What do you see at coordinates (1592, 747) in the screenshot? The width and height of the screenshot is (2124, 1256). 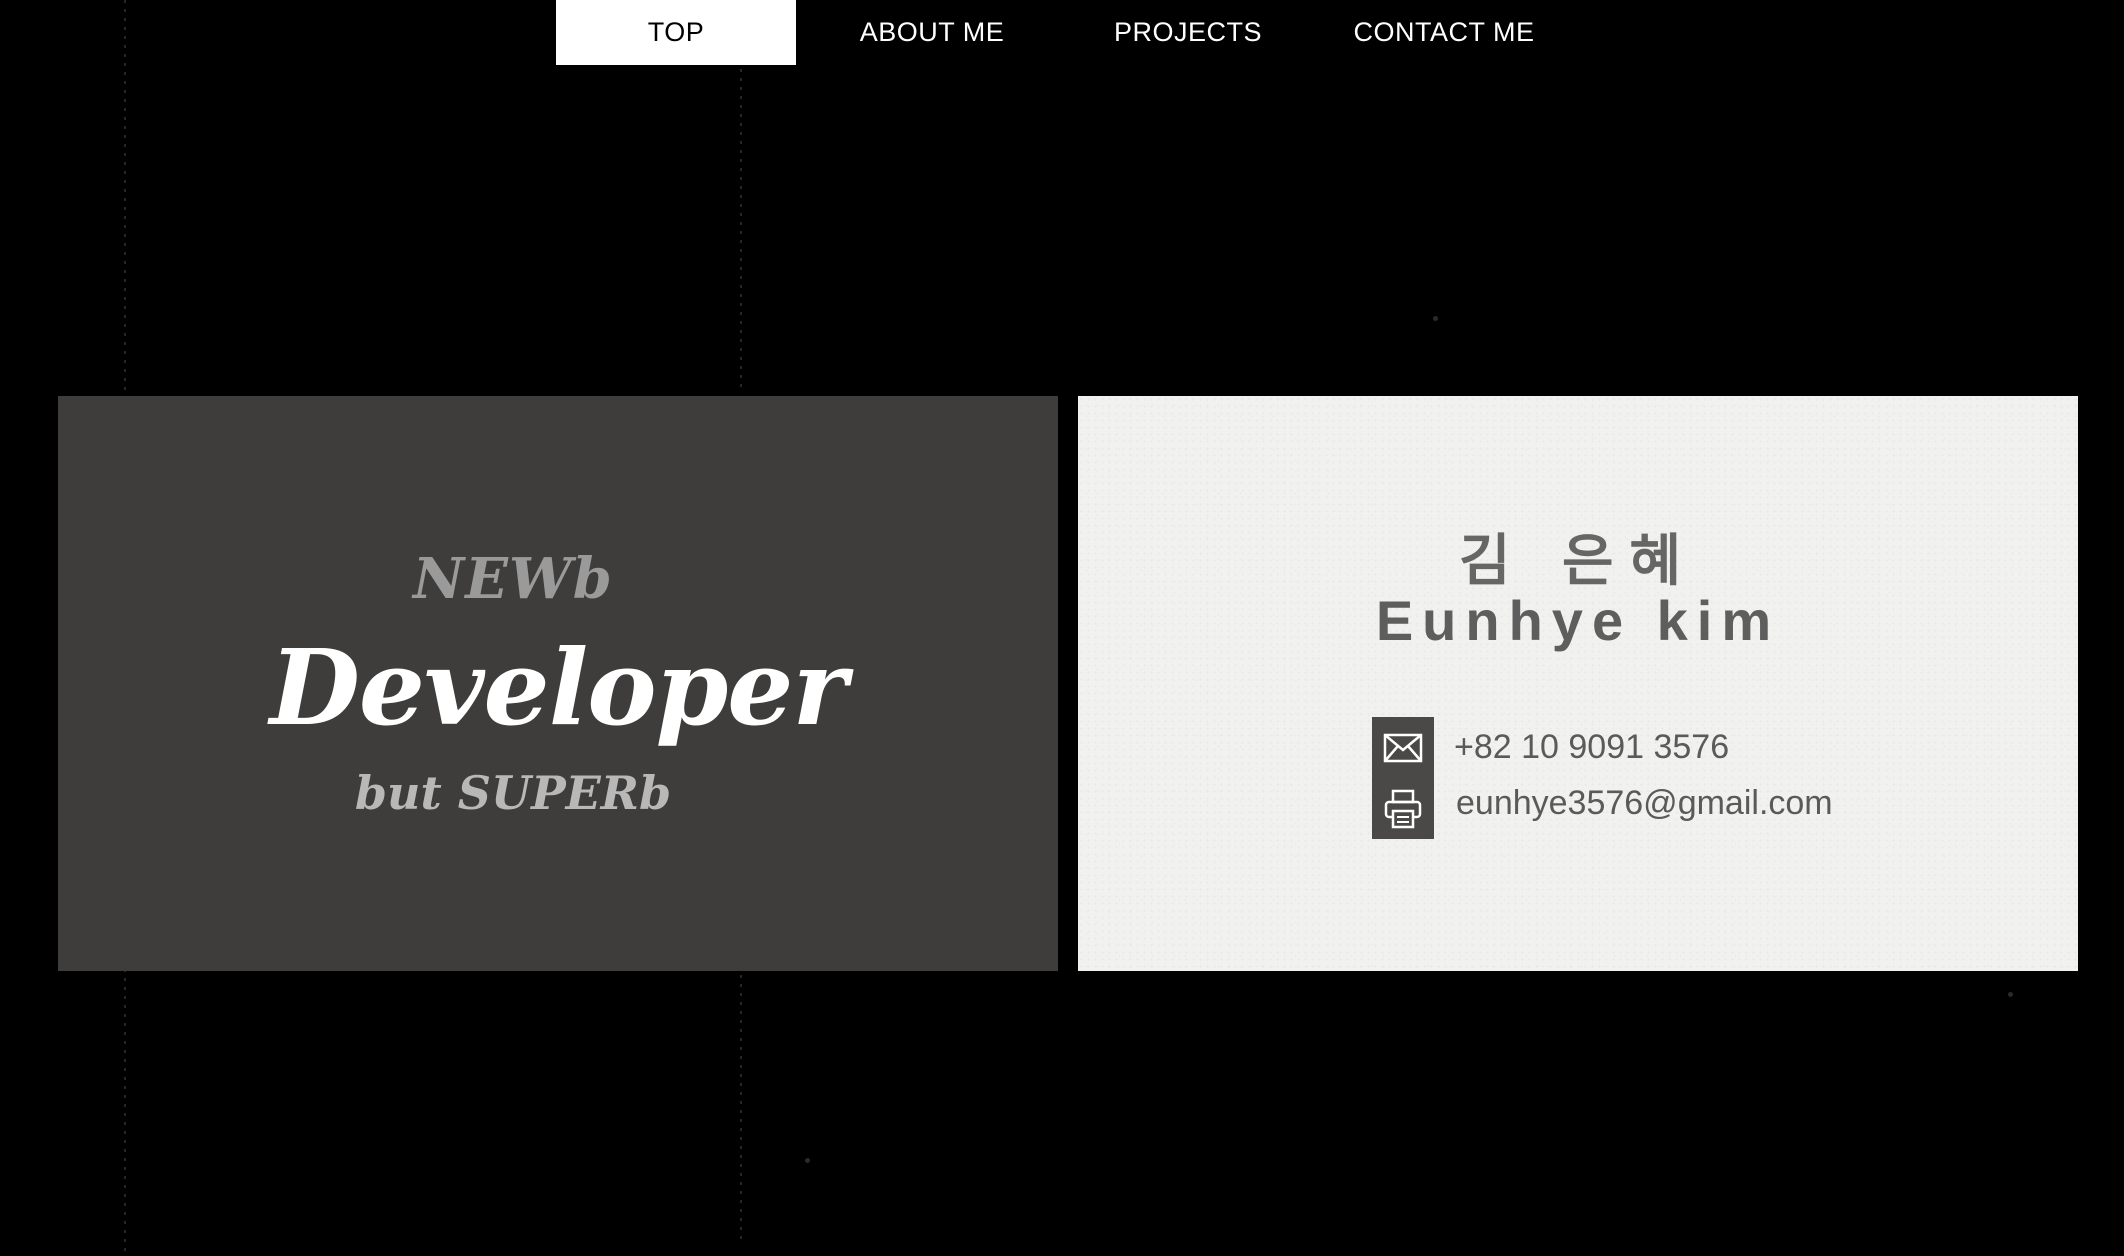 I see `phone-number: +82 10 9091 3576` at bounding box center [1592, 747].